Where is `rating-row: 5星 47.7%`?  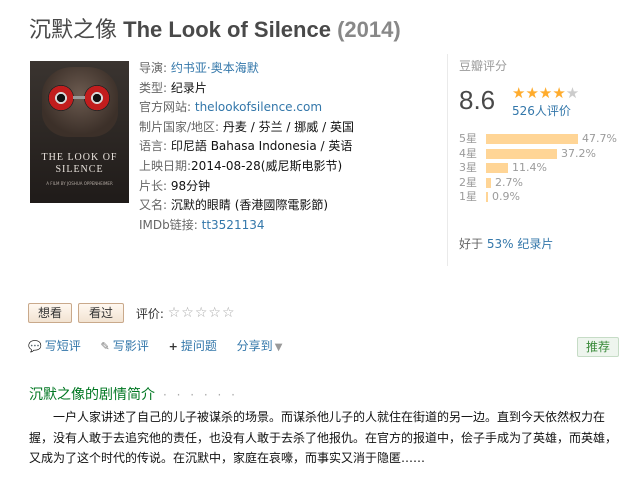 rating-row: 5星 47.7% is located at coordinates (538, 139).